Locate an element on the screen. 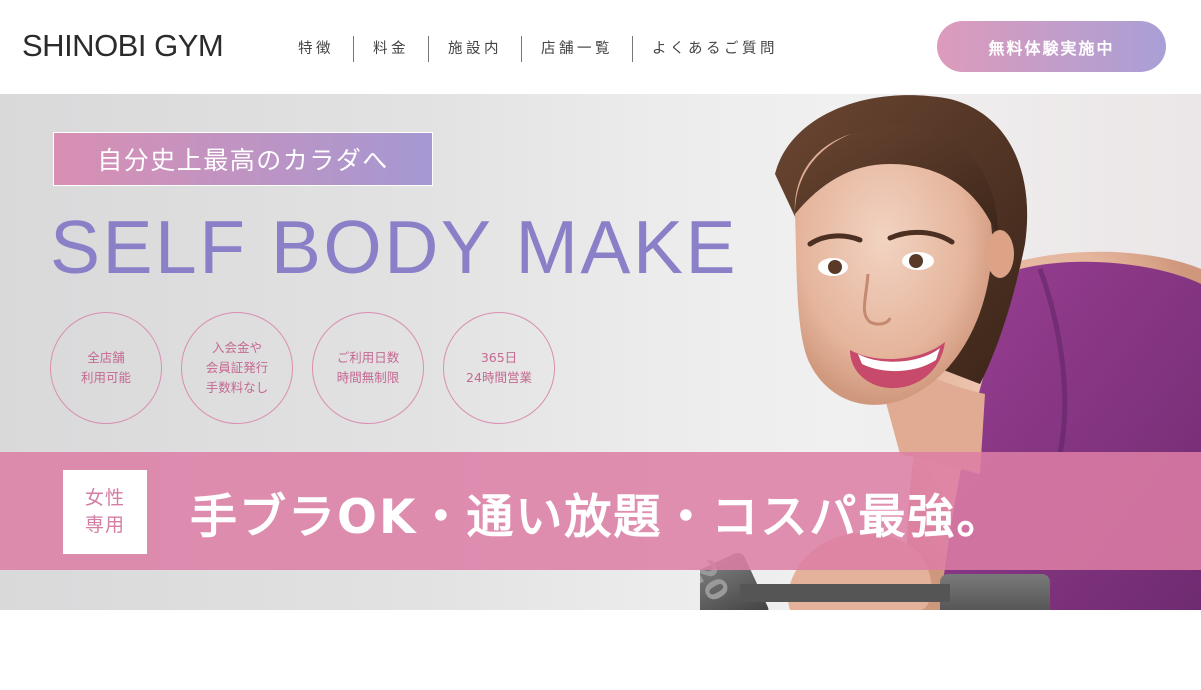 Image resolution: width=1201 pixels, height=690 pixels. nav-item-facility: 施設内 is located at coordinates (474, 49).